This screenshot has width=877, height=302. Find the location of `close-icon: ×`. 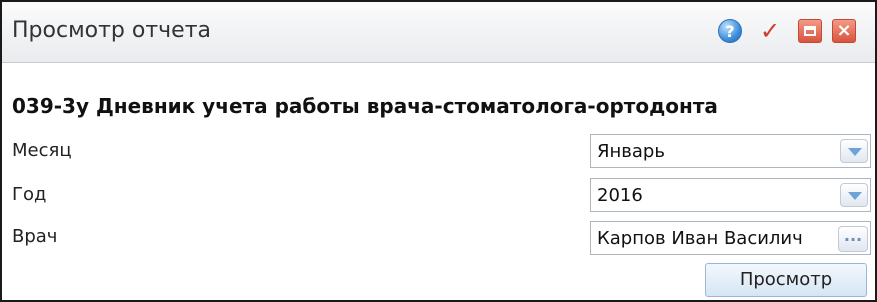

close-icon: × is located at coordinates (844, 31).